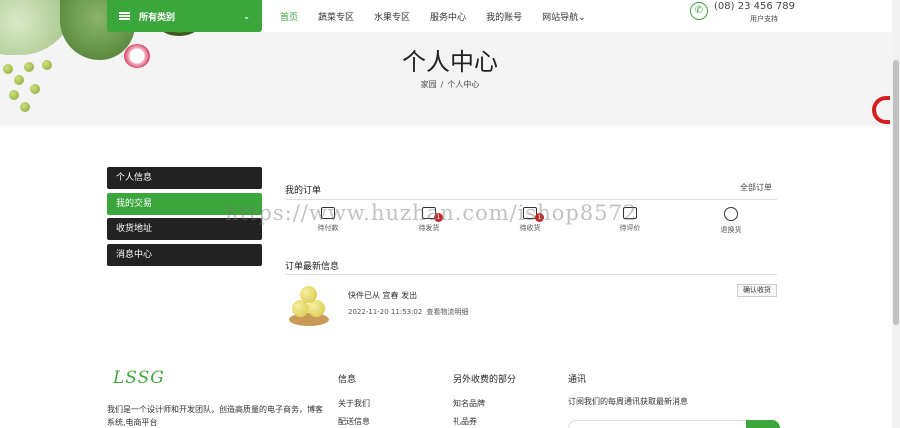  I want to click on update-time: 2022-11-20 11:53:02, so click(385, 312).